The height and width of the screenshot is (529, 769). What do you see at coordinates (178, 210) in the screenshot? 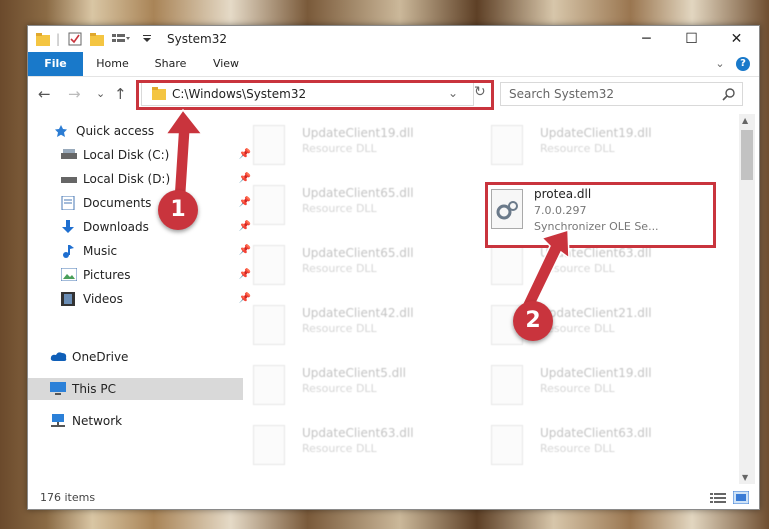
I see `step-badge-1: 1` at bounding box center [178, 210].